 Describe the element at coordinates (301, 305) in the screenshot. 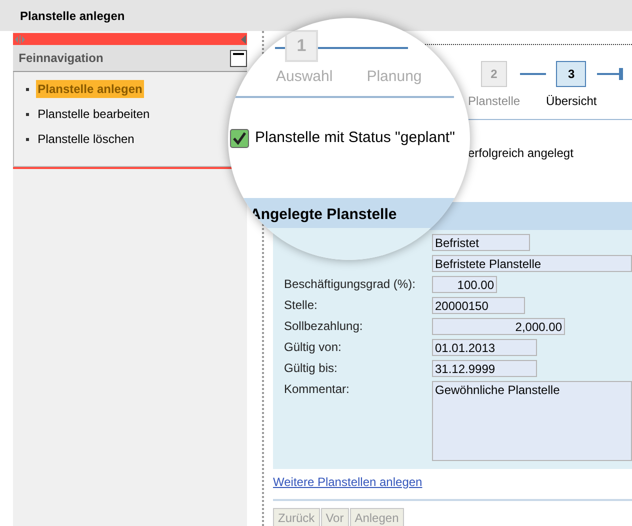

I see `field-label: Stelle:` at that location.